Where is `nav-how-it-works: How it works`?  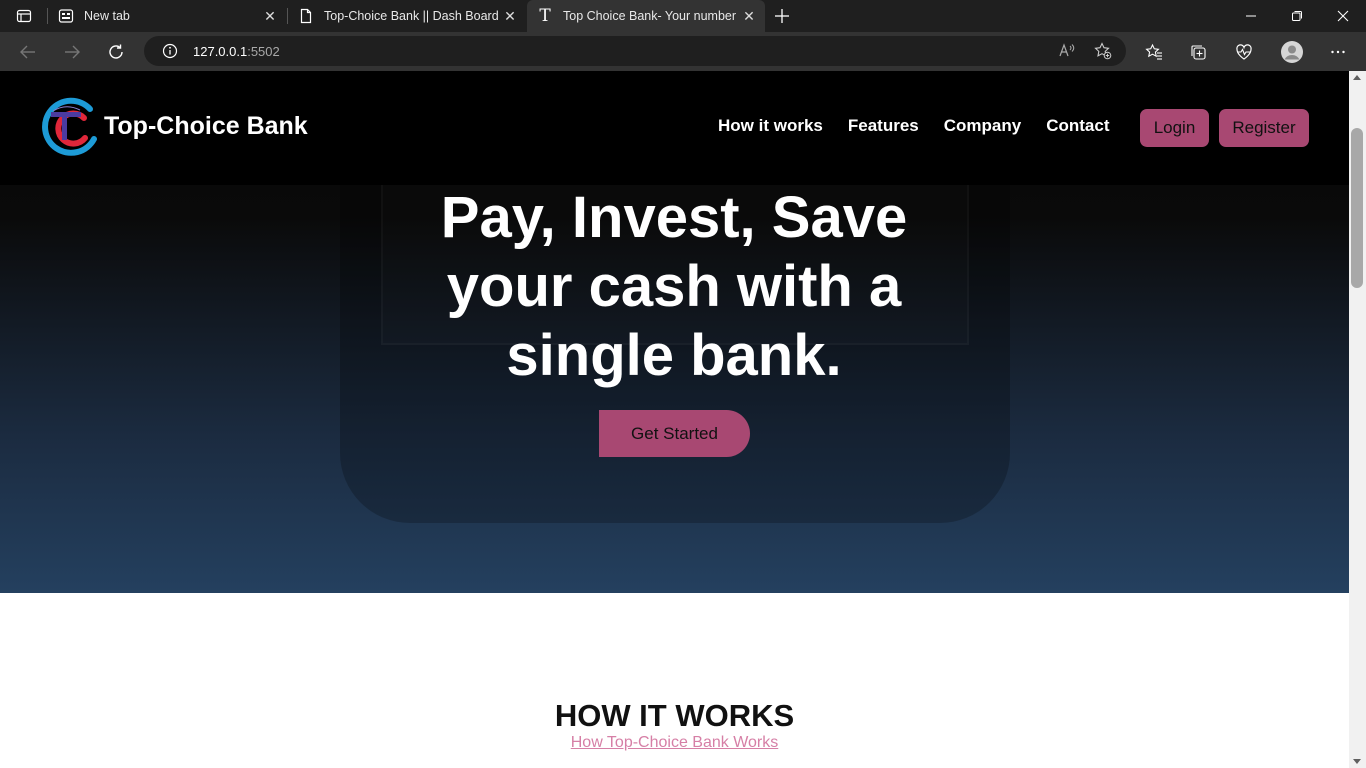
nav-how-it-works: How it works is located at coordinates (770, 126).